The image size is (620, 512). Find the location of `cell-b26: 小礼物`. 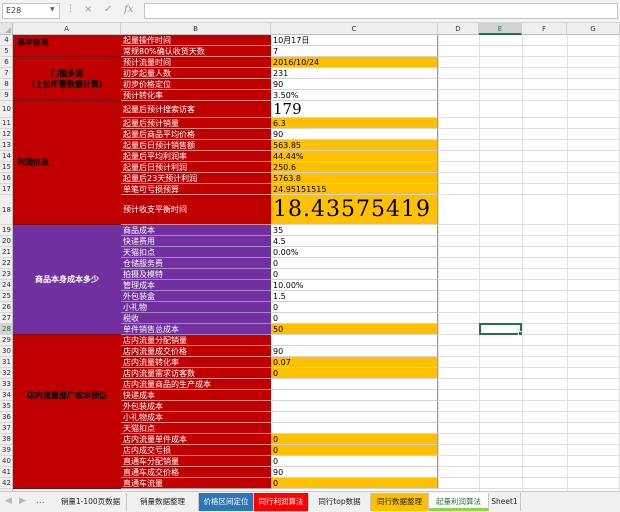

cell-b26: 小礼物 is located at coordinates (196, 307).